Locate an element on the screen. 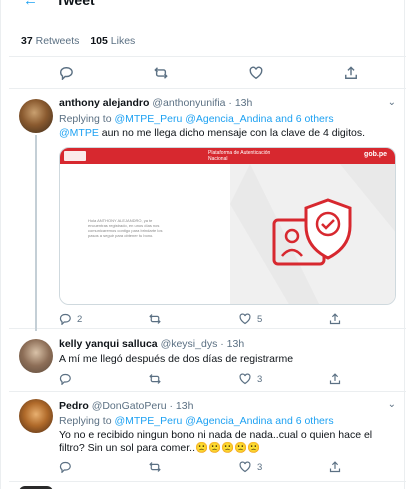 Image resolution: width=415 pixels, height=489 pixels. thread-line is located at coordinates (36, 233).